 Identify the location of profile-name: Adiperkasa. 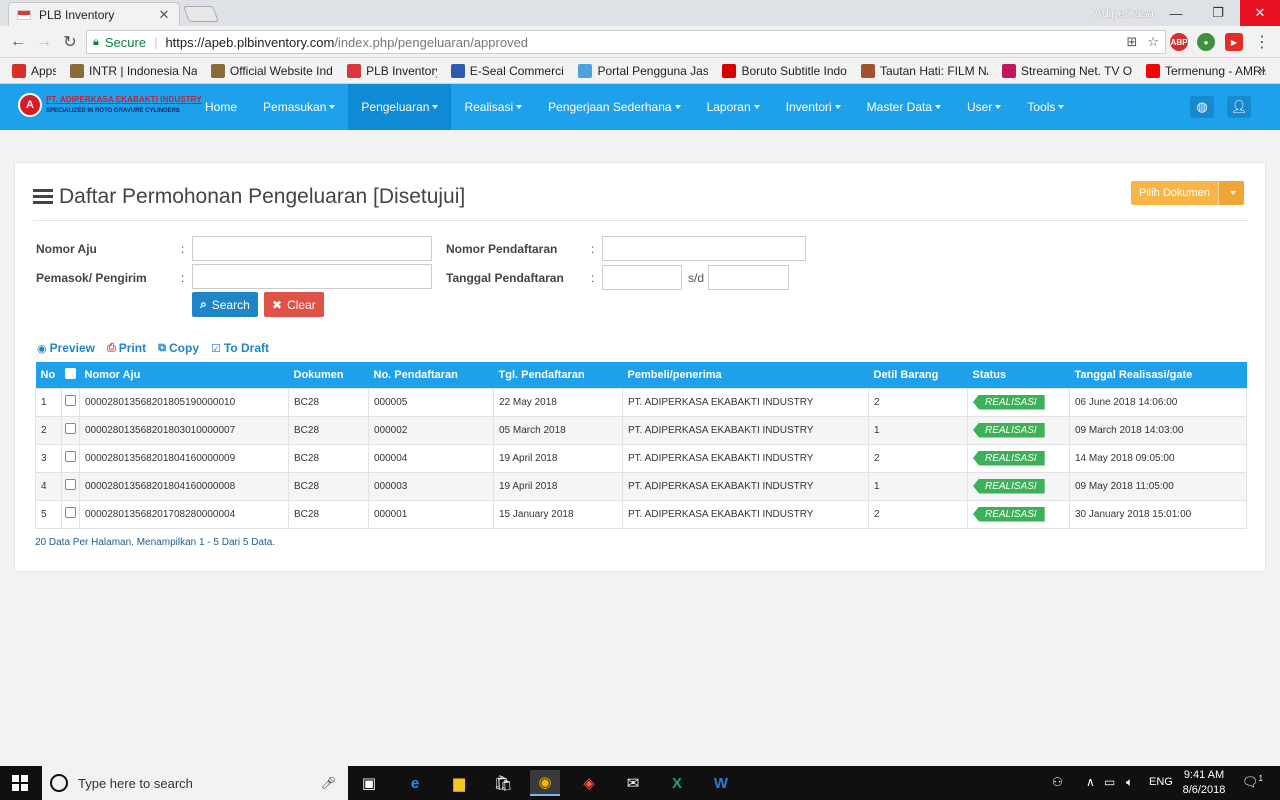
(1124, 13).